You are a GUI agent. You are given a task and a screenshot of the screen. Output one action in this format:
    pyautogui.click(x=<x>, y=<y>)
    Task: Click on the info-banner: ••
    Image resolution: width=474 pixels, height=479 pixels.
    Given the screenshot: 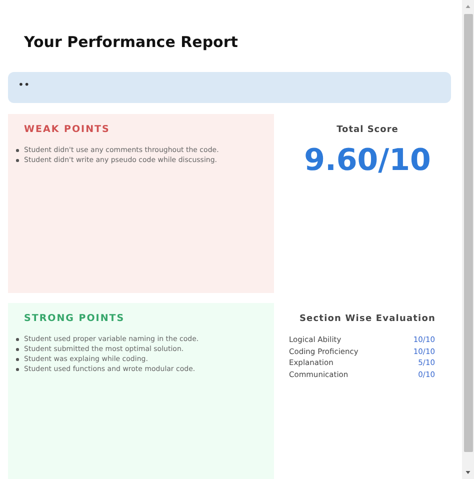 What is the action you would take?
    pyautogui.click(x=229, y=87)
    